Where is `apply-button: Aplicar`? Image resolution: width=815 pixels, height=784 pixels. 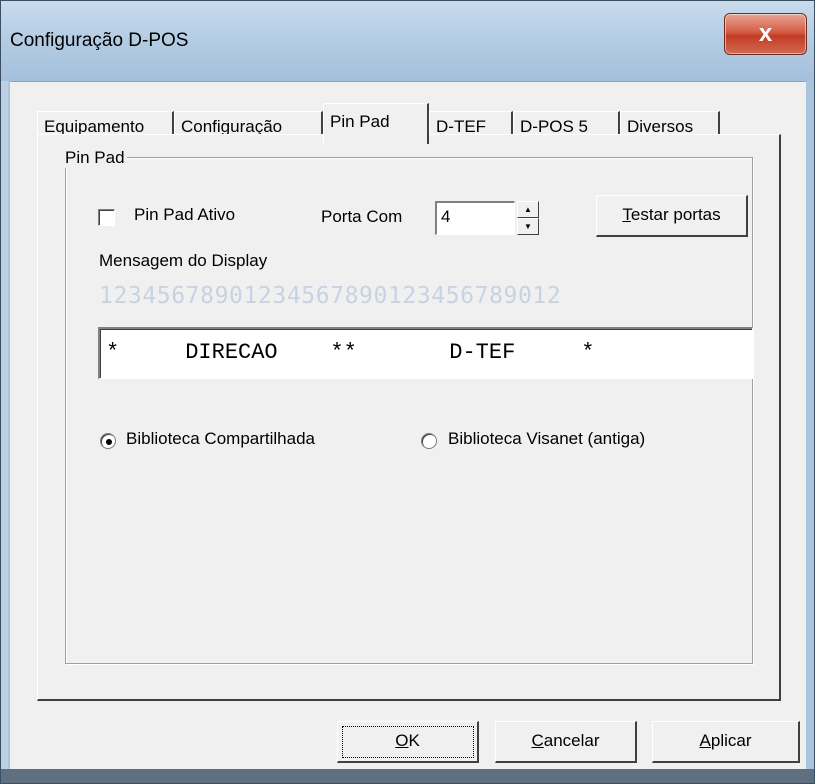 apply-button: Aplicar is located at coordinates (726, 742).